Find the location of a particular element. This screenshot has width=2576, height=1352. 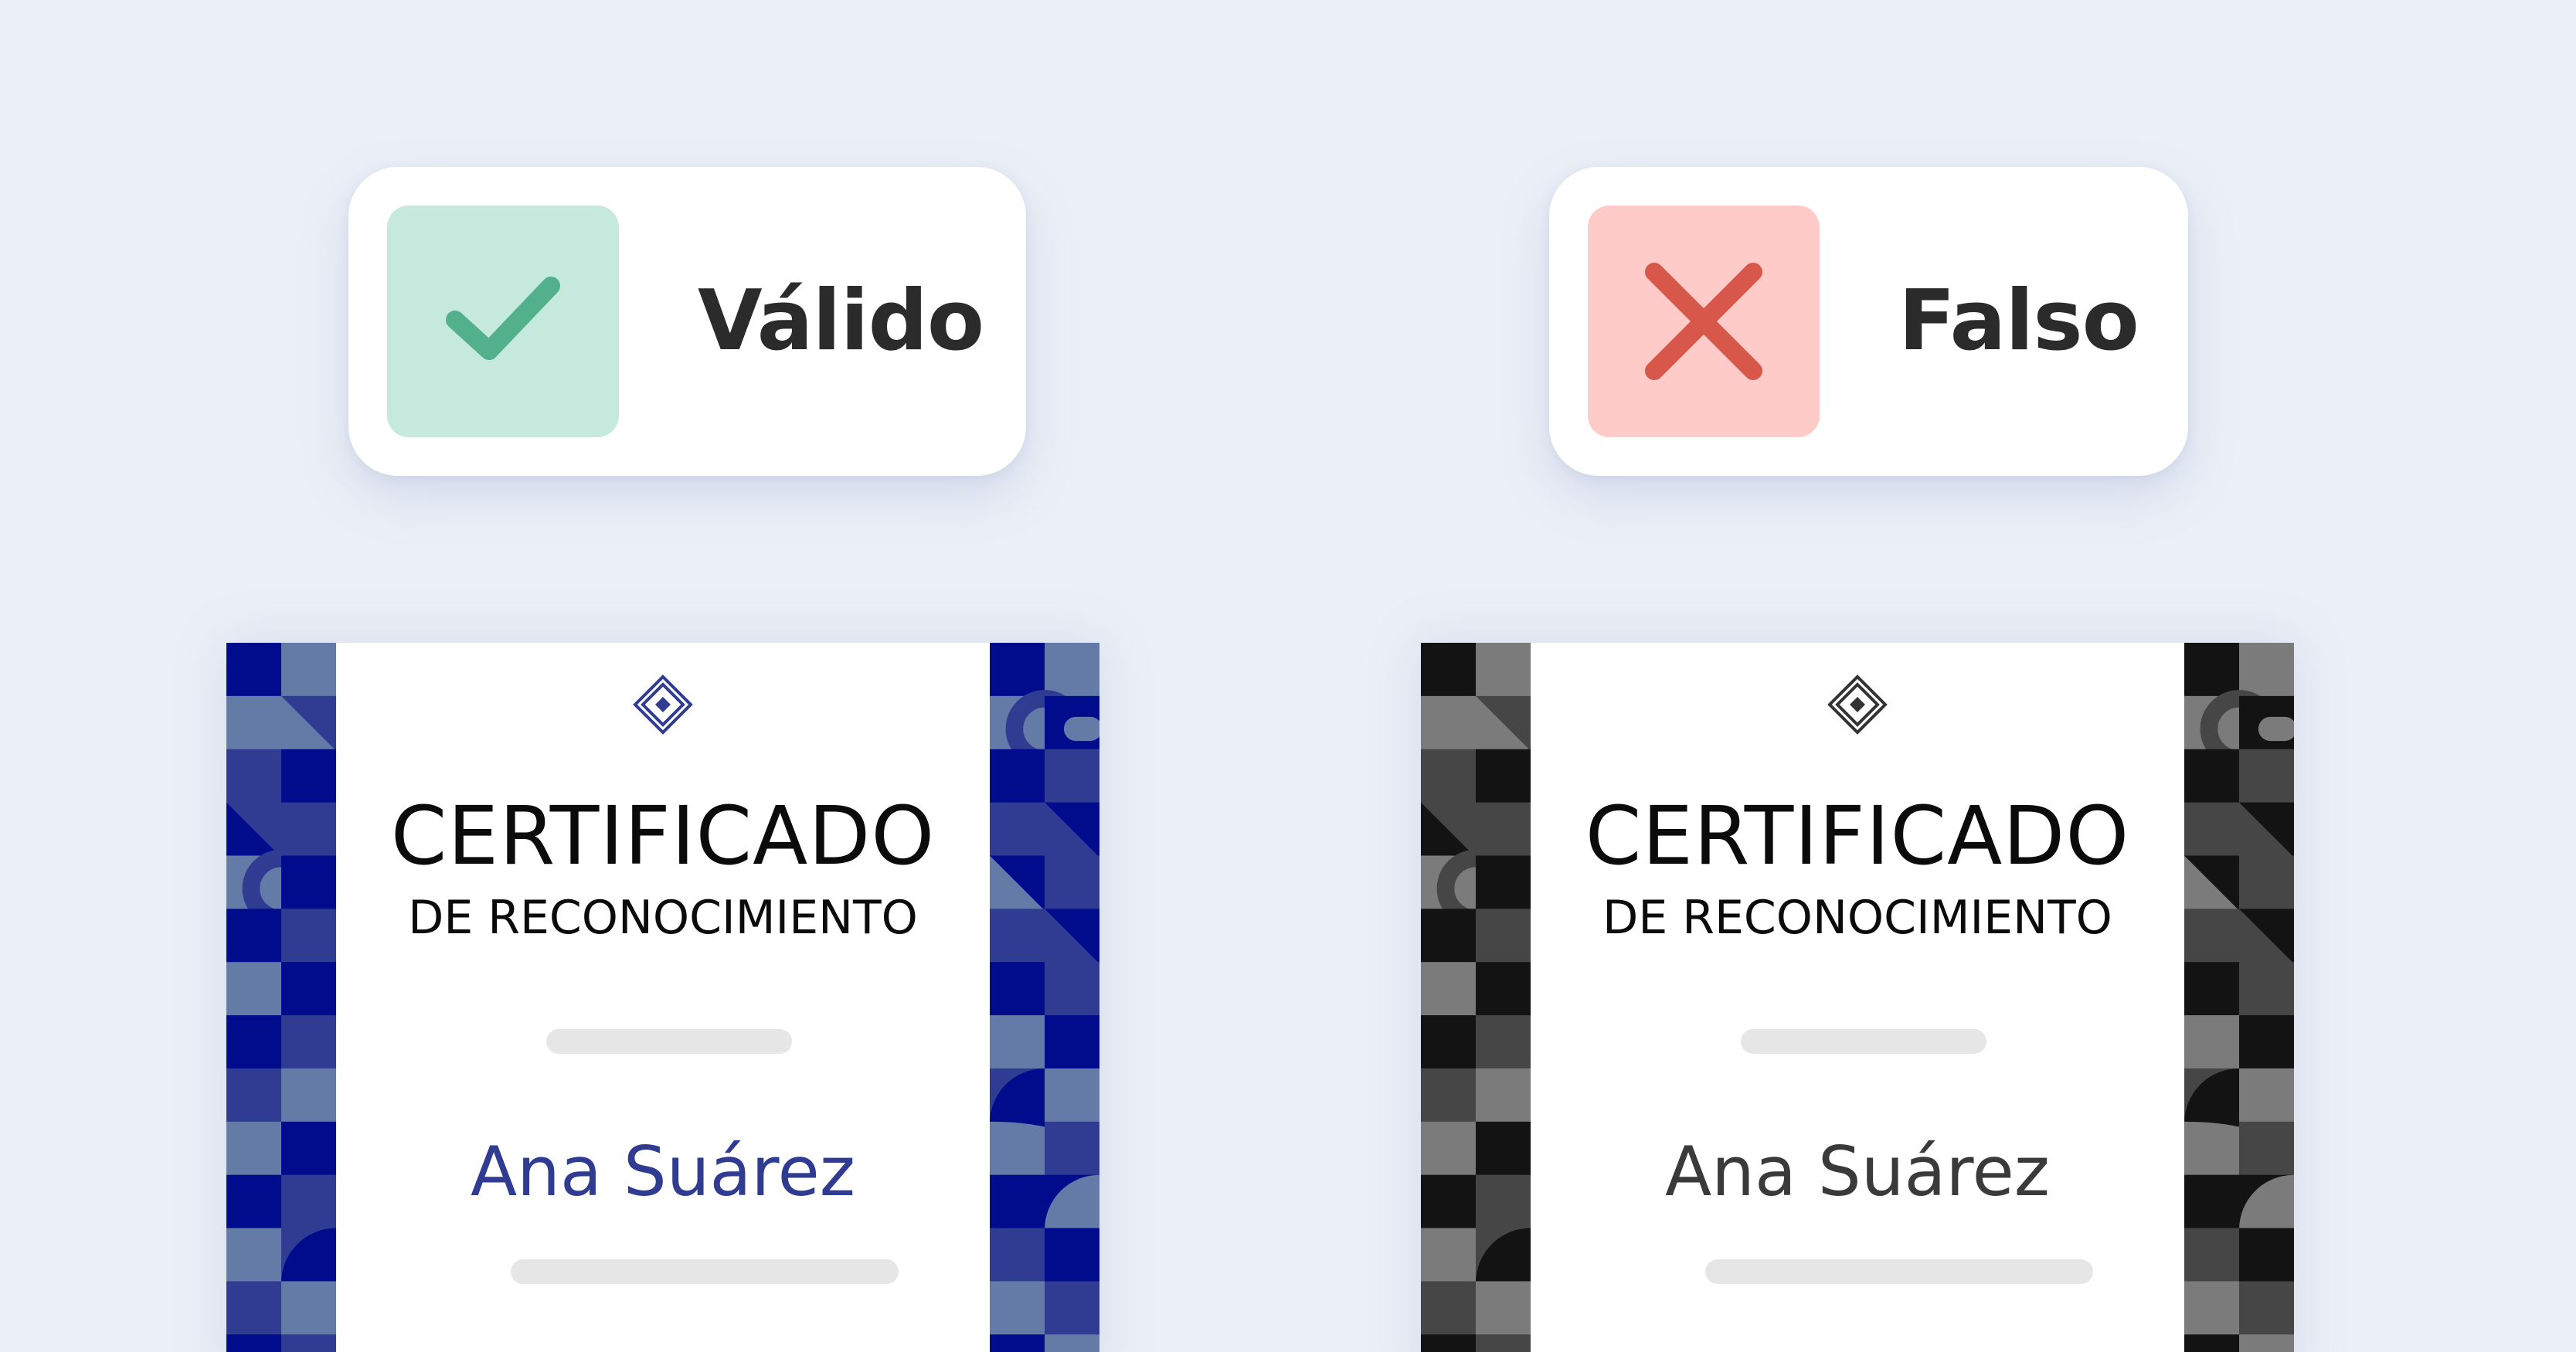

checkmark-icon is located at coordinates (503, 318).